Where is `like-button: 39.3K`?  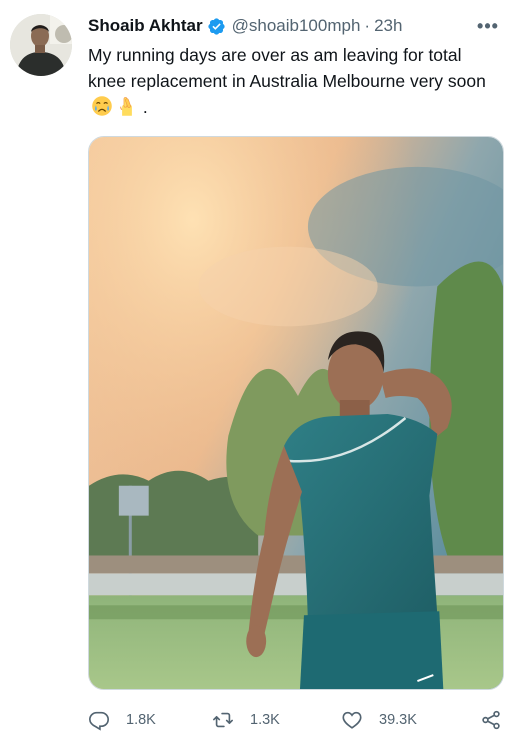
like-button: 39.3K is located at coordinates (379, 720).